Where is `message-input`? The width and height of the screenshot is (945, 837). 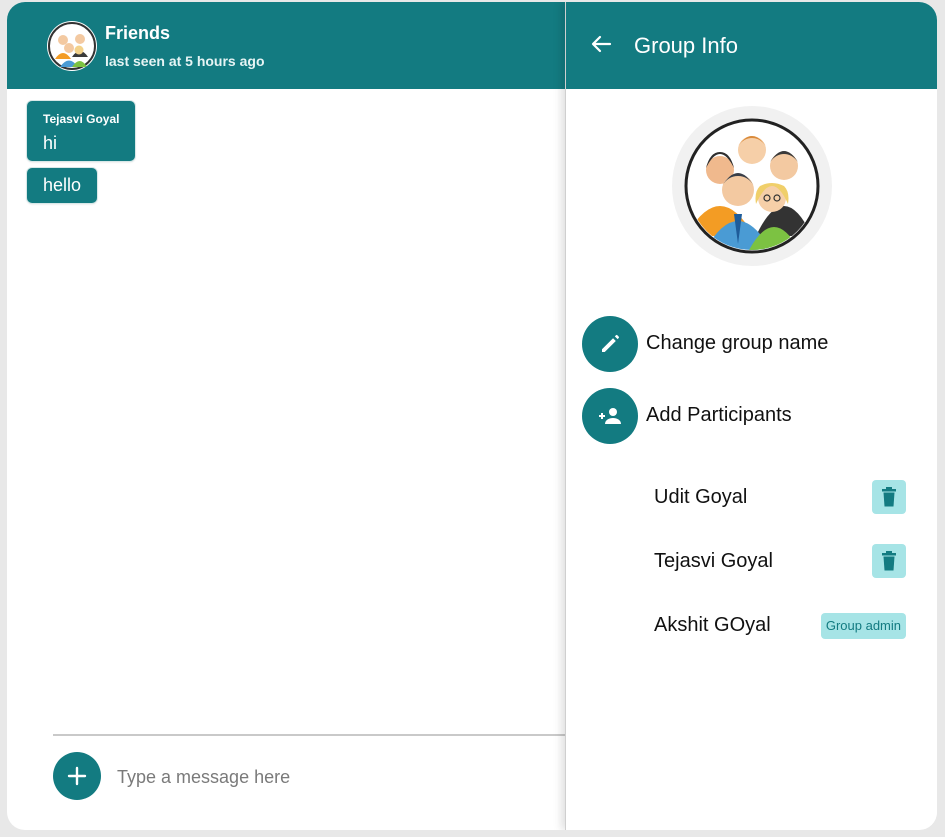
message-input is located at coordinates (332, 777).